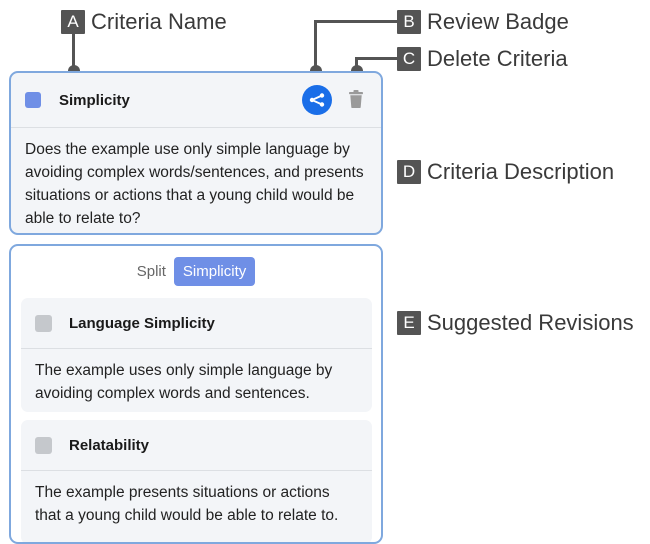  I want to click on criteria-header: Simplicity, so click(196, 100).